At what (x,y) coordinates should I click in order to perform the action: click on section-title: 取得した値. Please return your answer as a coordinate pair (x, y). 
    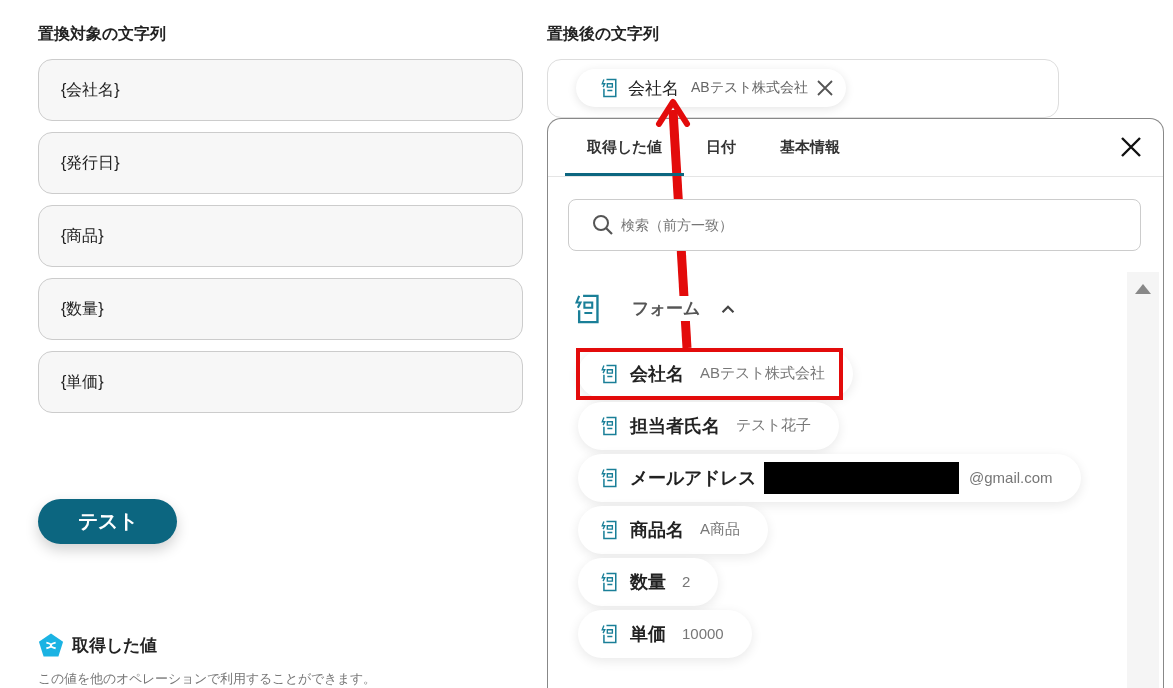
    Looking at the image, I should click on (114, 645).